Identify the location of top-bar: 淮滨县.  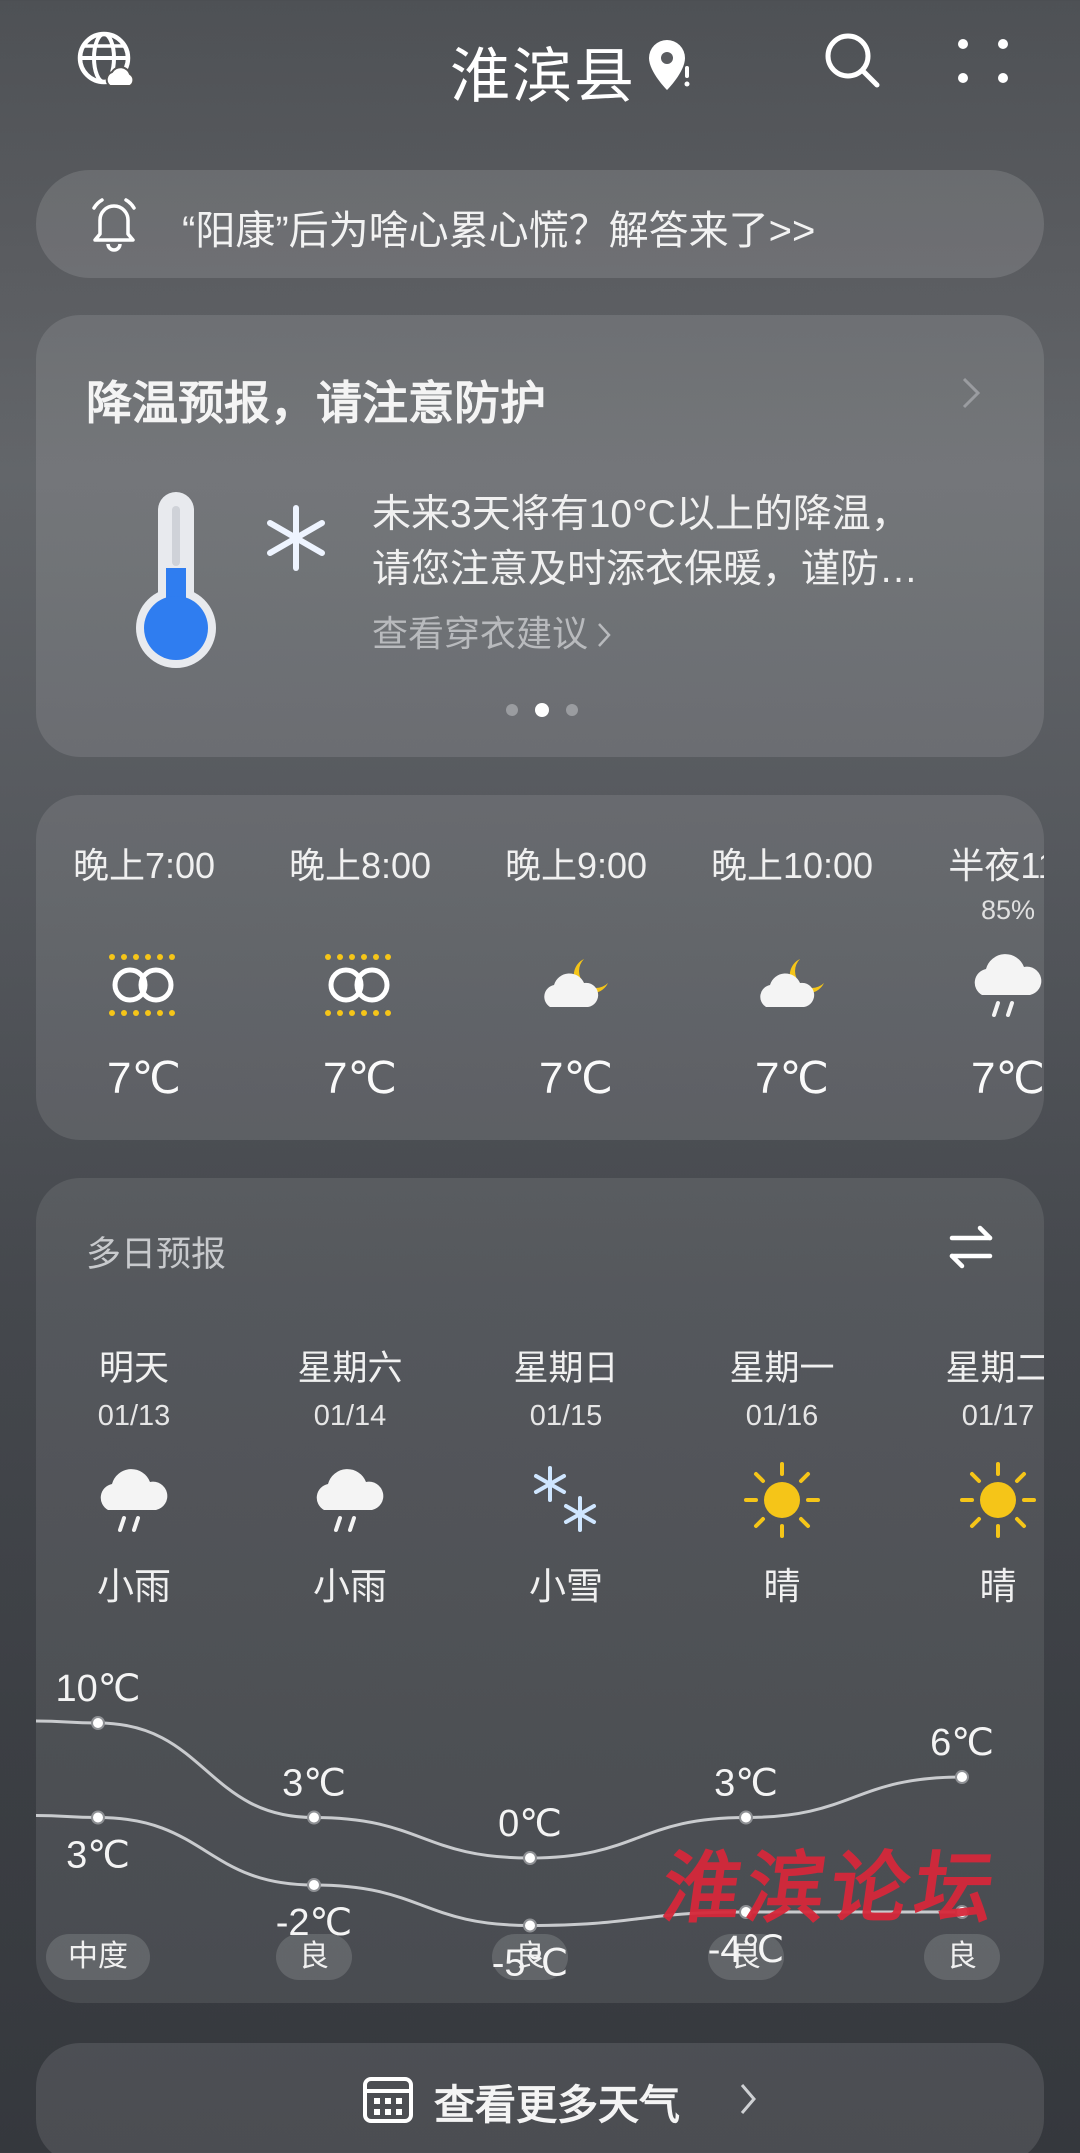
(540, 65).